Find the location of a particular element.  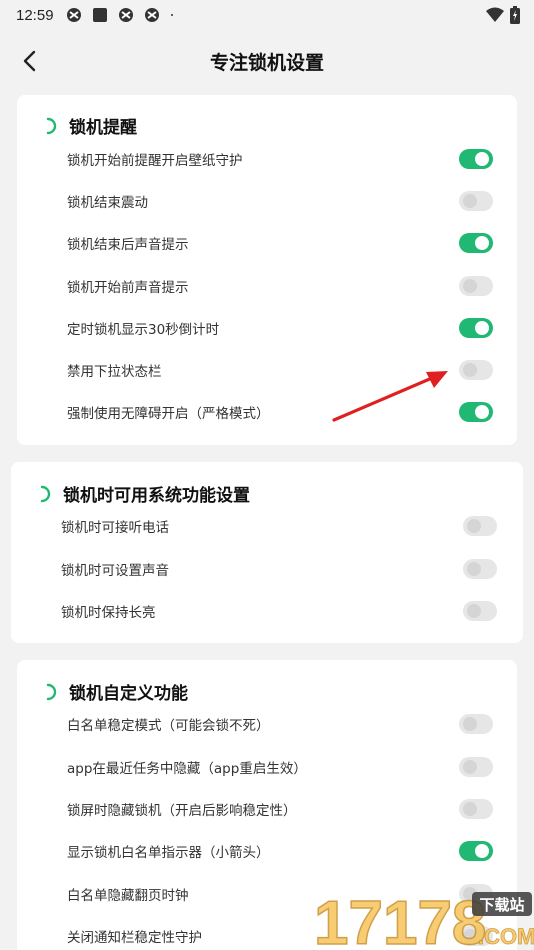

section-header: 锁机提醒 is located at coordinates (90, 125).